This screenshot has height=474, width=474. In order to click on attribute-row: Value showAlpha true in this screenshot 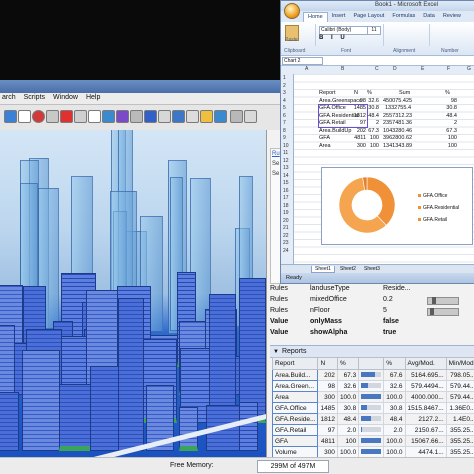, I will do `click(372, 332)`.